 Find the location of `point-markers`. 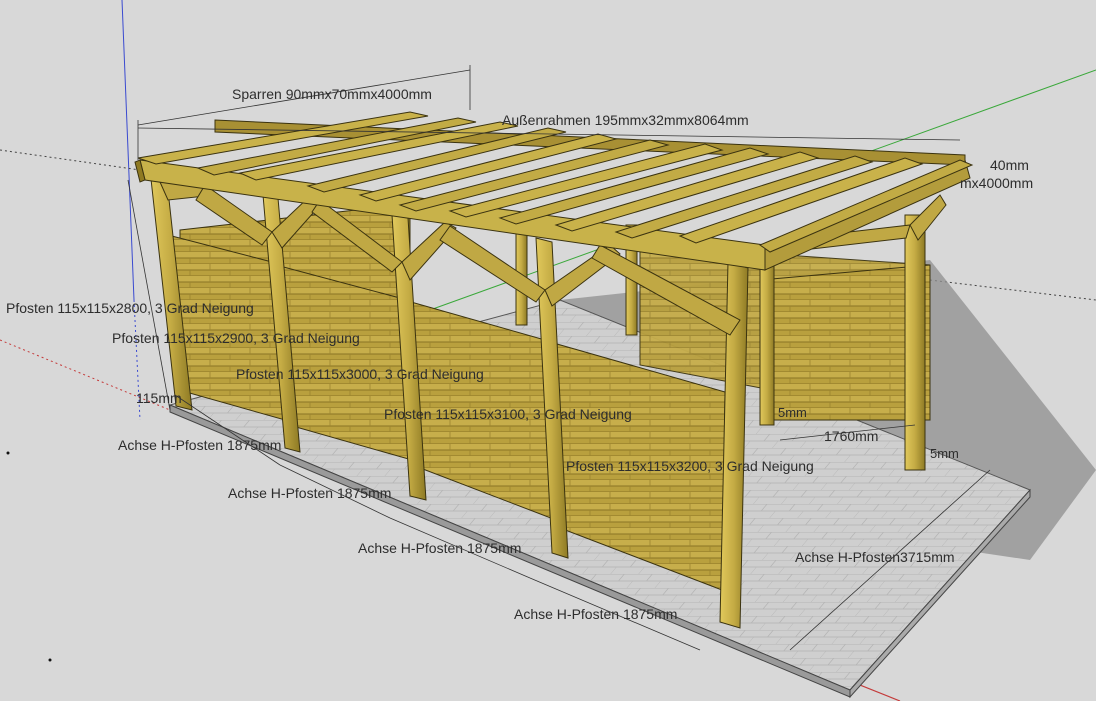

point-markers is located at coordinates (29, 556).